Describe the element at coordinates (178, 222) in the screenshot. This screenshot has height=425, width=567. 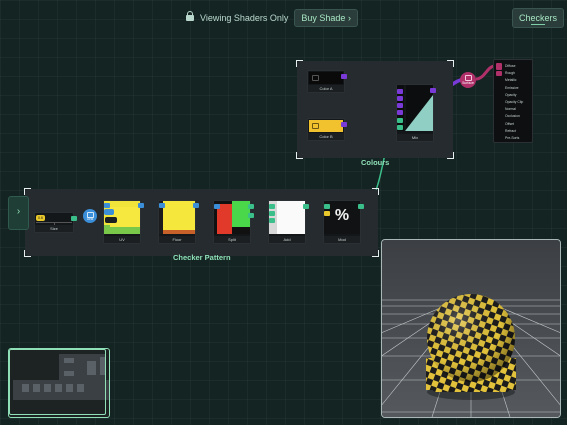
I see `floor-node: Floor` at that location.